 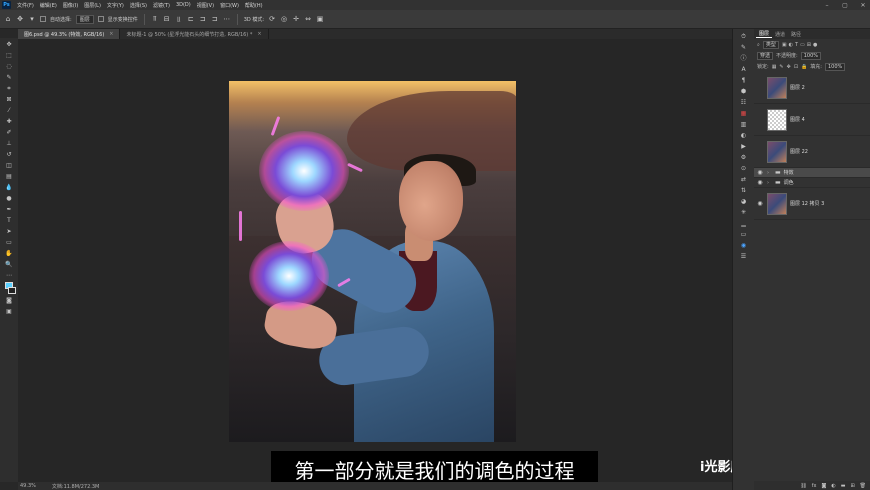 What do you see at coordinates (743, 191) in the screenshot?
I see `paths-icon: ⇅` at bounding box center [743, 191].